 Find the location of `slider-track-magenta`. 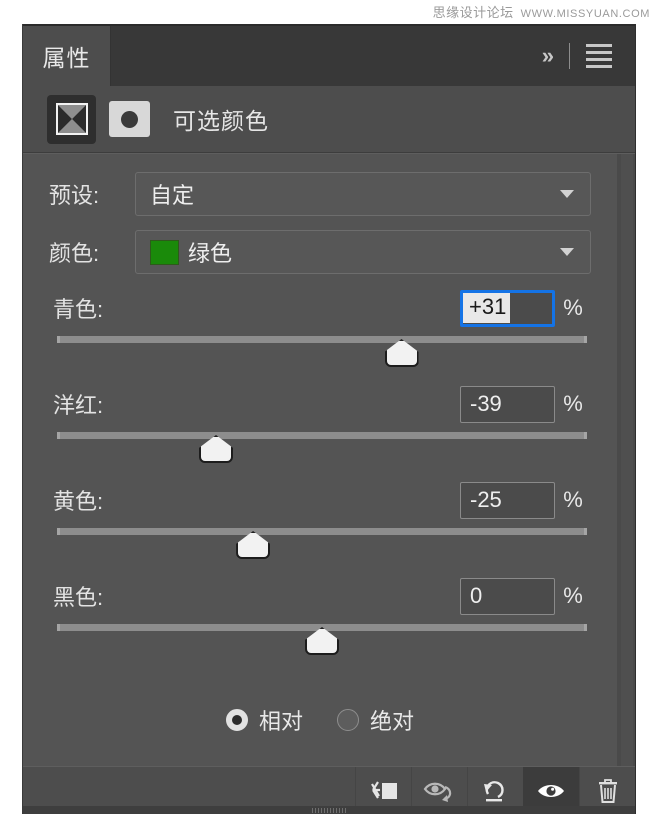

slider-track-magenta is located at coordinates (322, 435).